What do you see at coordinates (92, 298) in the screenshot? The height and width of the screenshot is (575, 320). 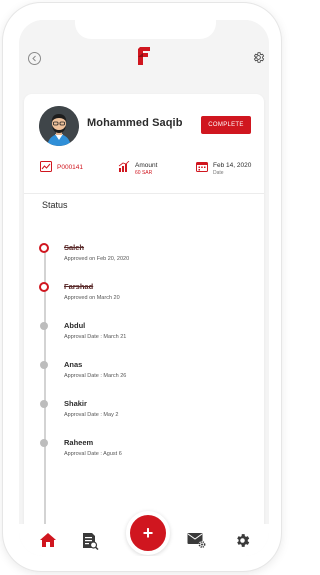 I see `approval-detail: Approved on March 20` at bounding box center [92, 298].